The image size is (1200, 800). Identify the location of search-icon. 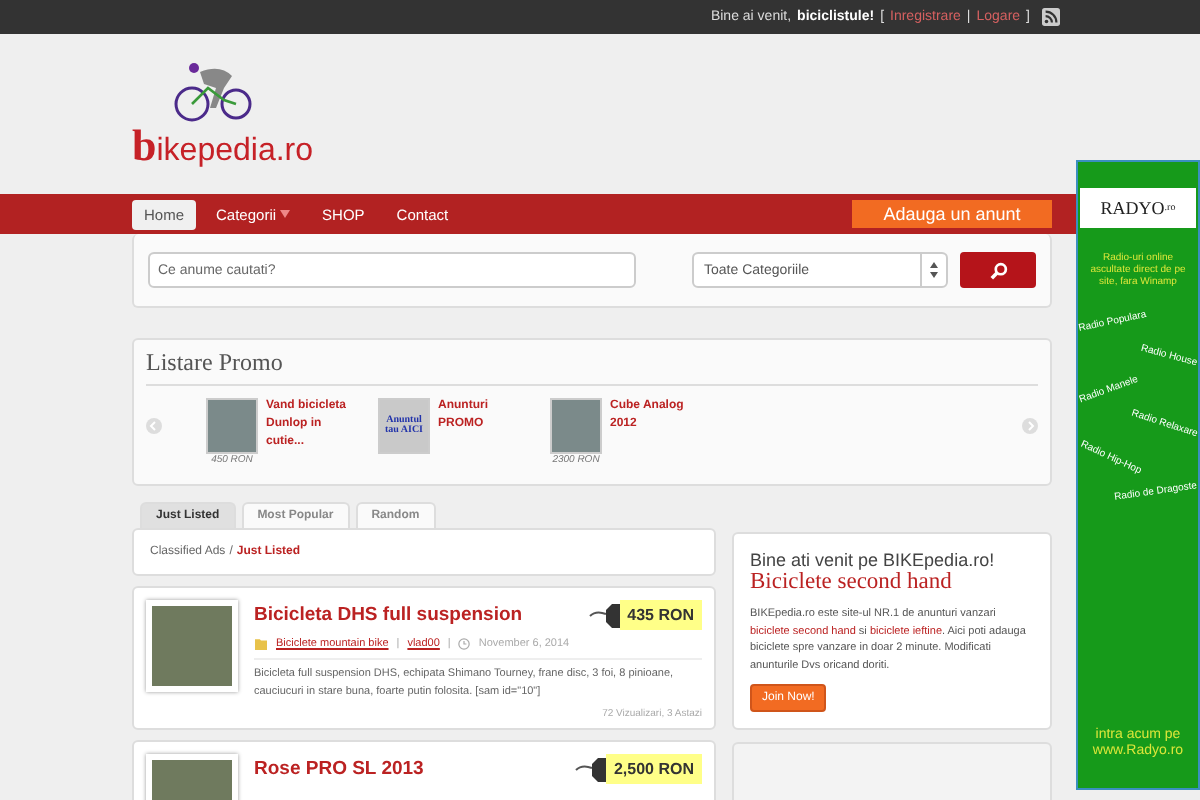
(998, 270).